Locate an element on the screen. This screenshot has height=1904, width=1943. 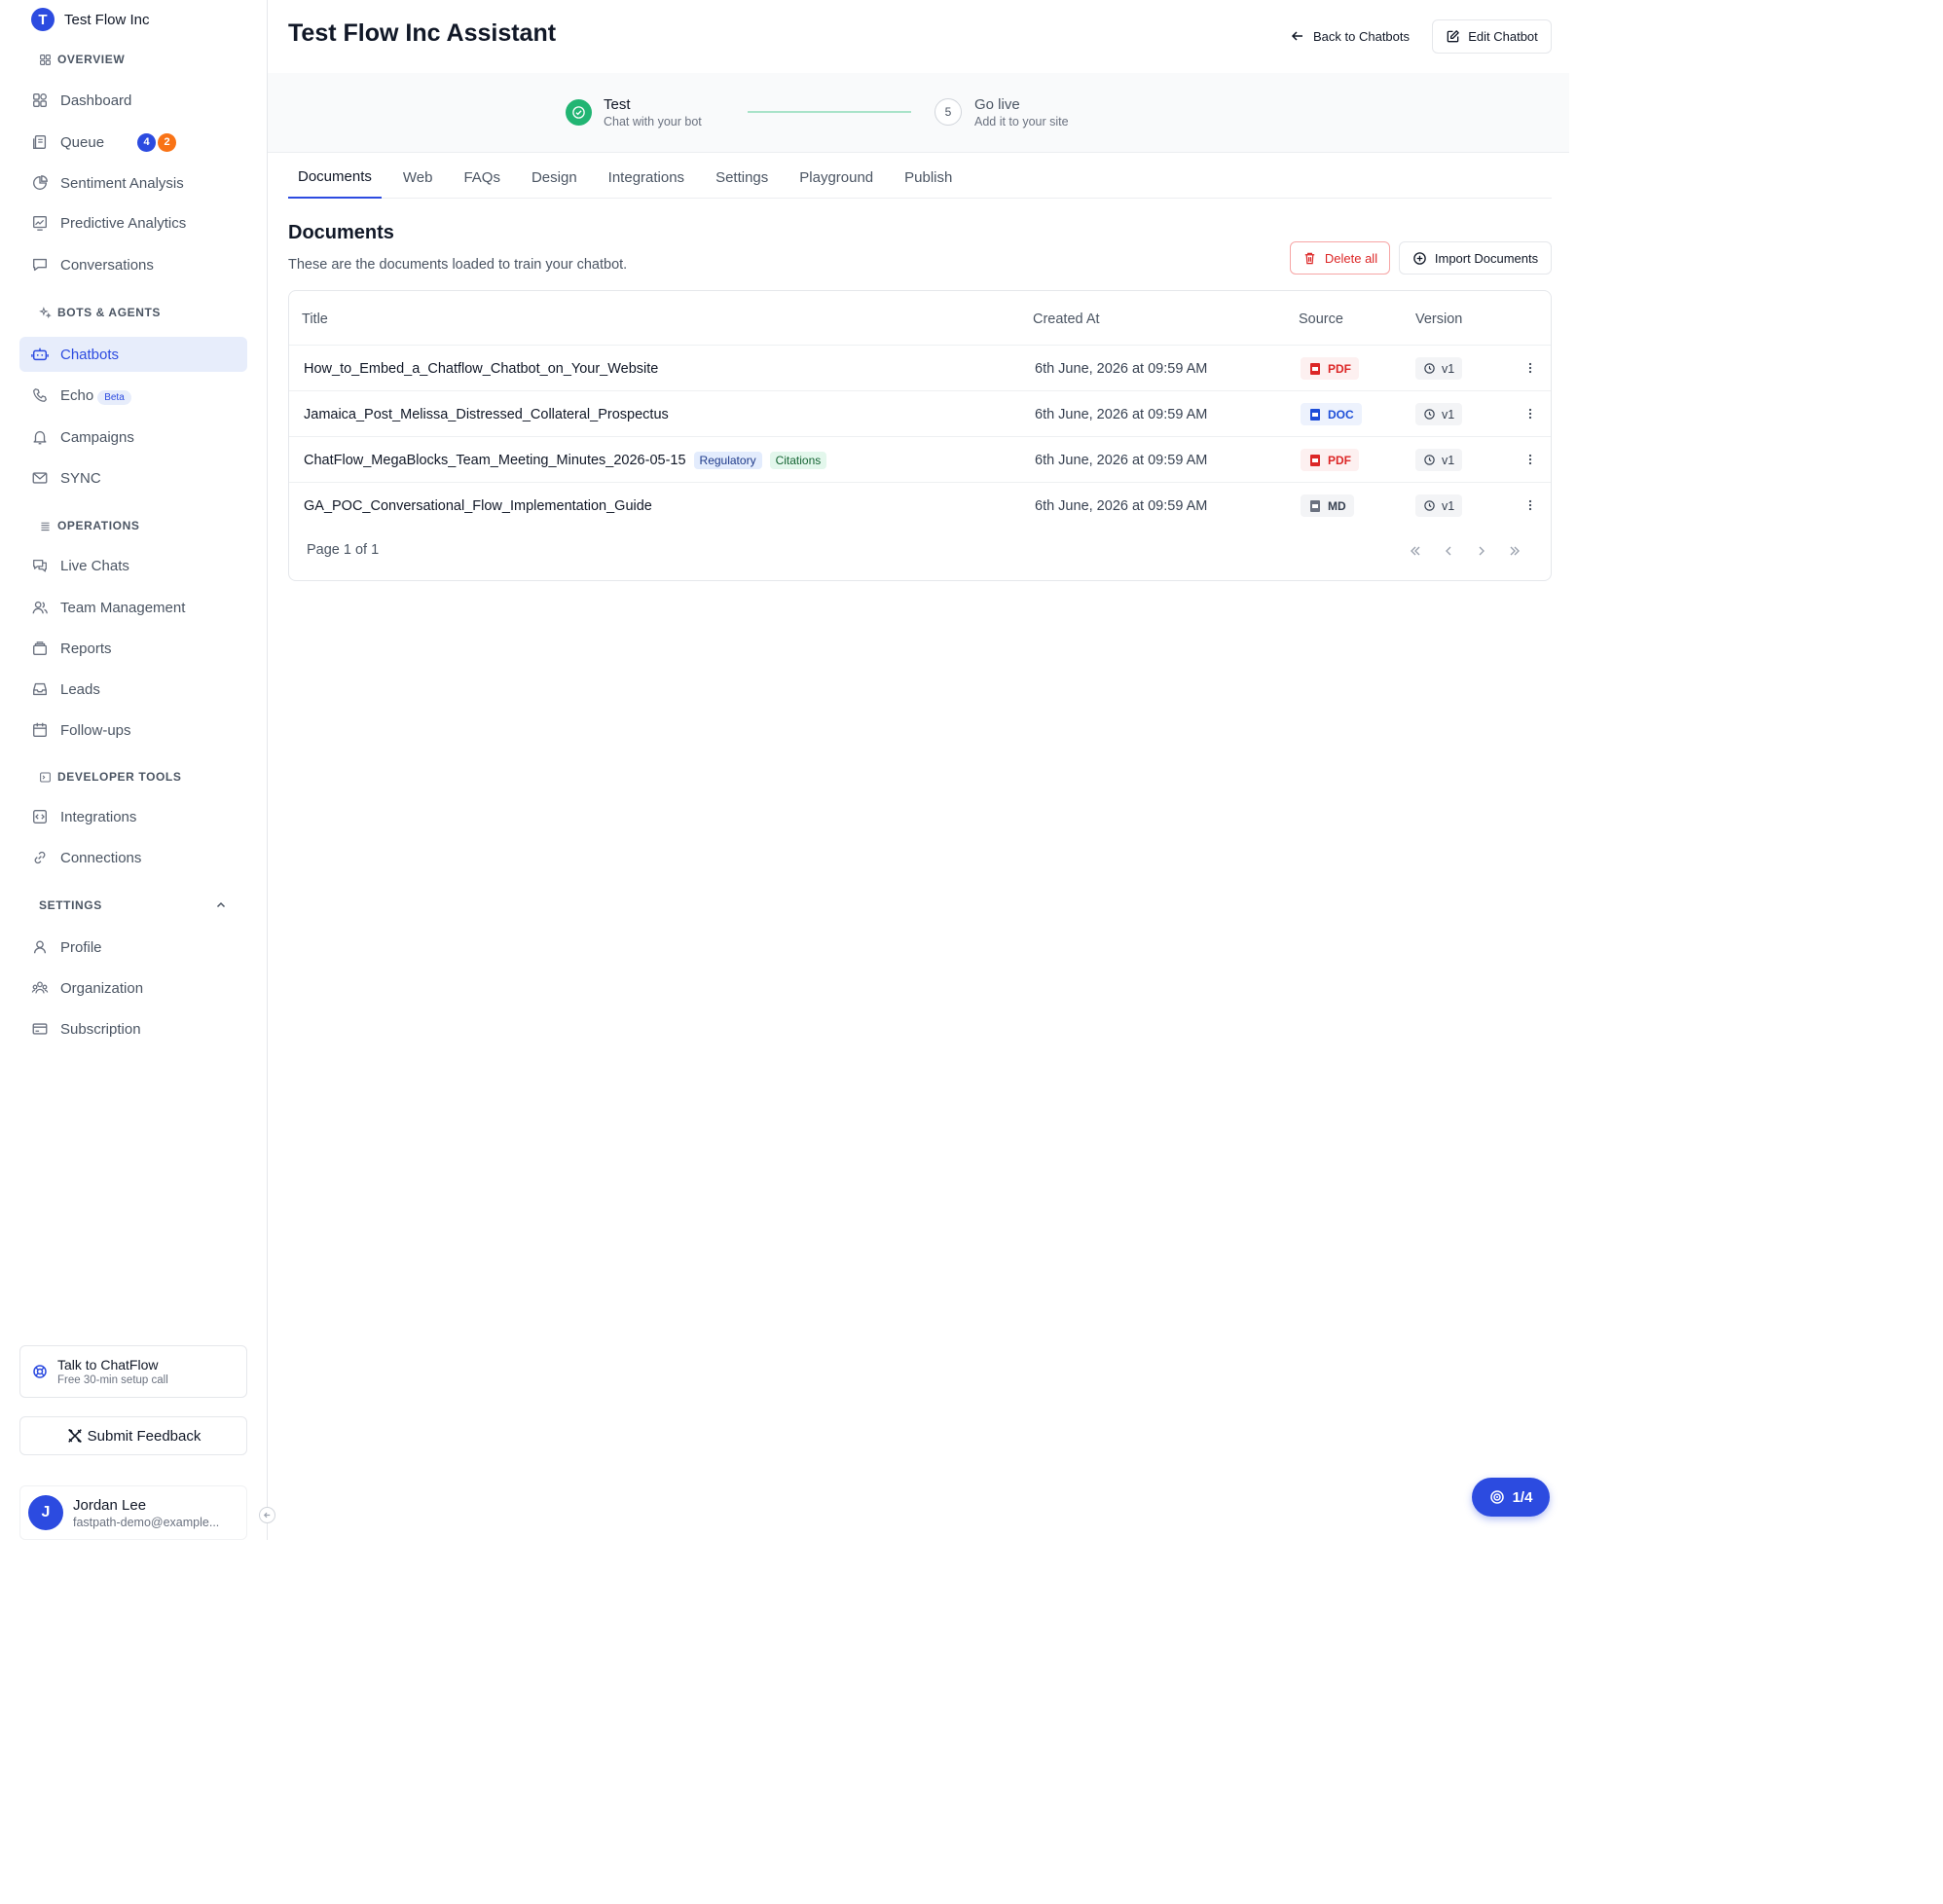
sidebar-item-queue: Queue 4 2 is located at coordinates (133, 142).